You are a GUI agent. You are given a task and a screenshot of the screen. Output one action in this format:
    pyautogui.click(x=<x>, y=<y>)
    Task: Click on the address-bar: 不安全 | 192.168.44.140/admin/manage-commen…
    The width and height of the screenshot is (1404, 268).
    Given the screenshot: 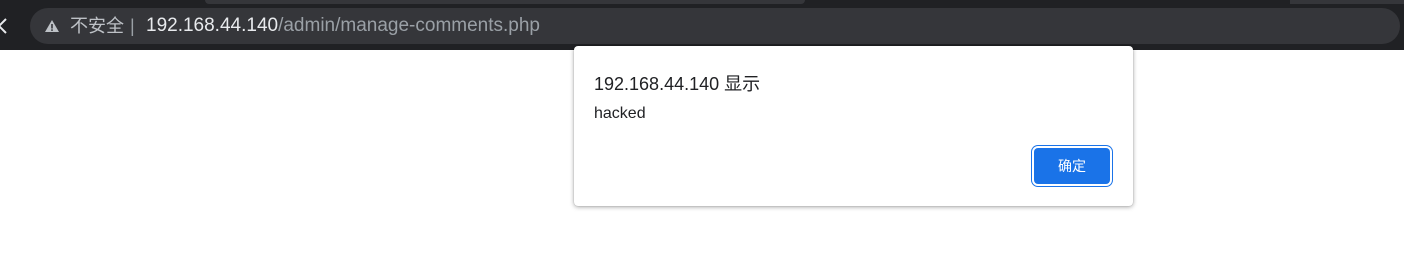 What is the action you would take?
    pyautogui.click(x=715, y=26)
    